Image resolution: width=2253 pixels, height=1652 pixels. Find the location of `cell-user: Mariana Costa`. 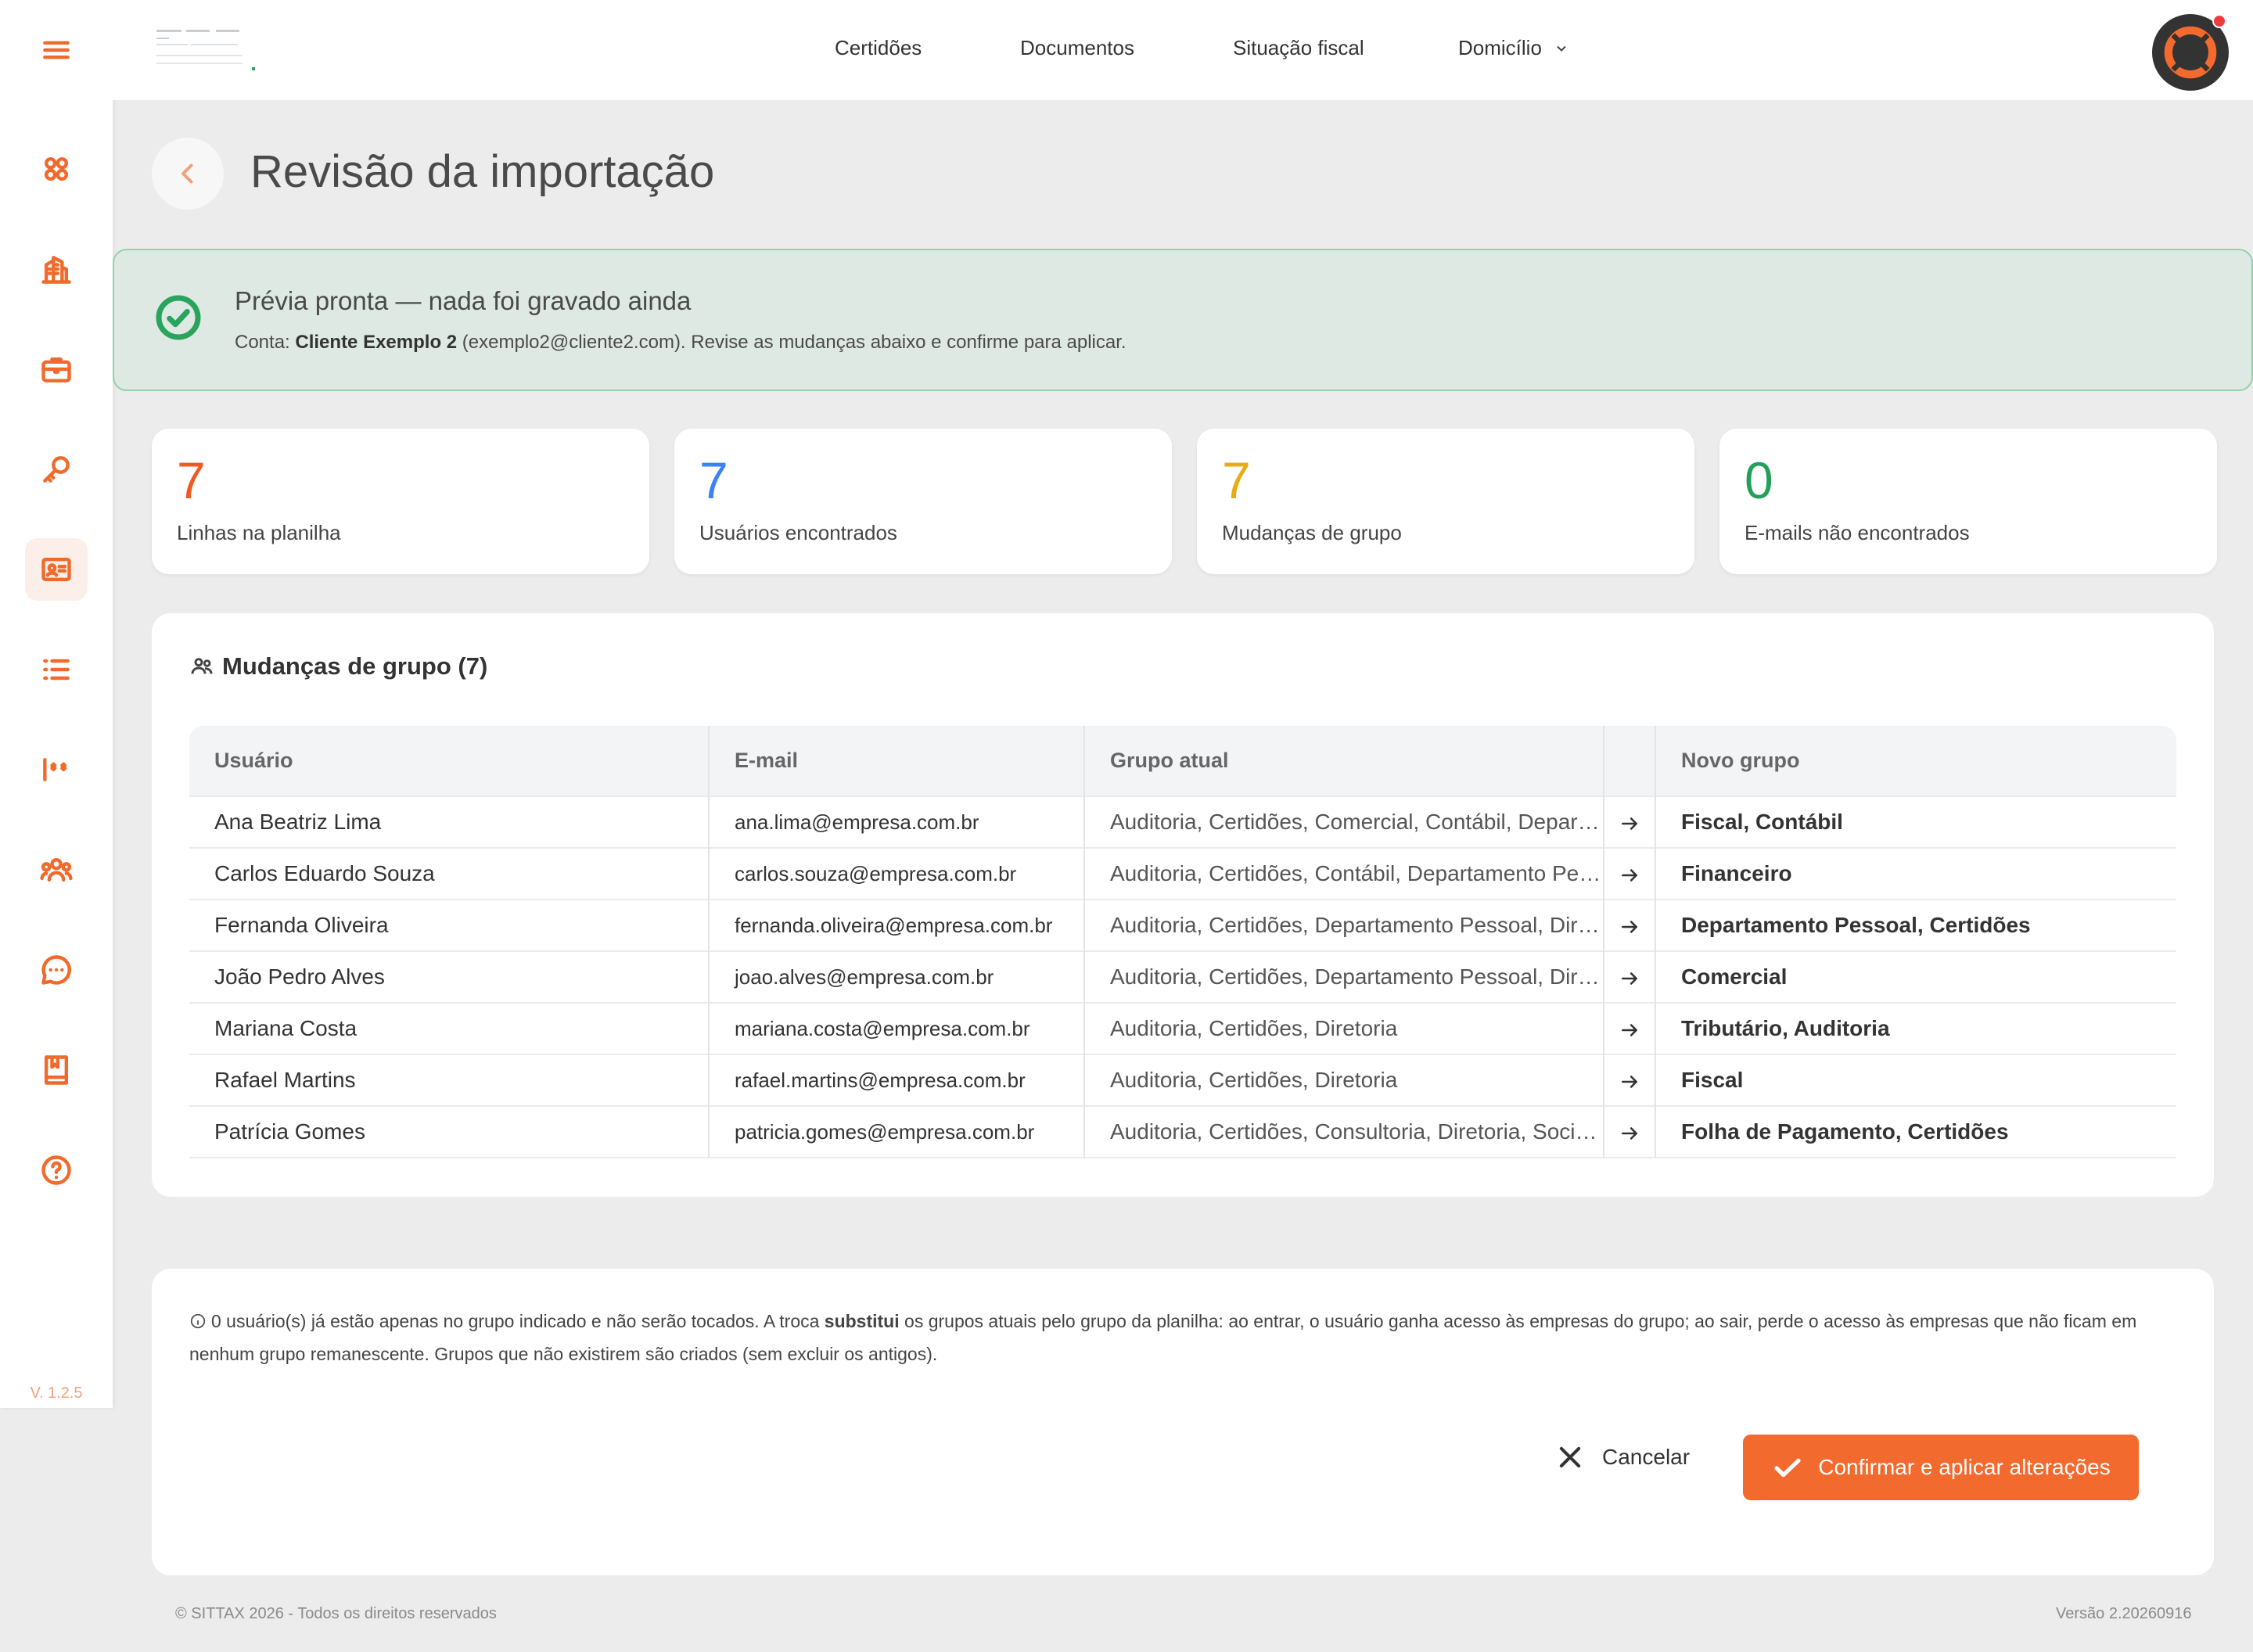

cell-user: Mariana Costa is located at coordinates (449, 1028).